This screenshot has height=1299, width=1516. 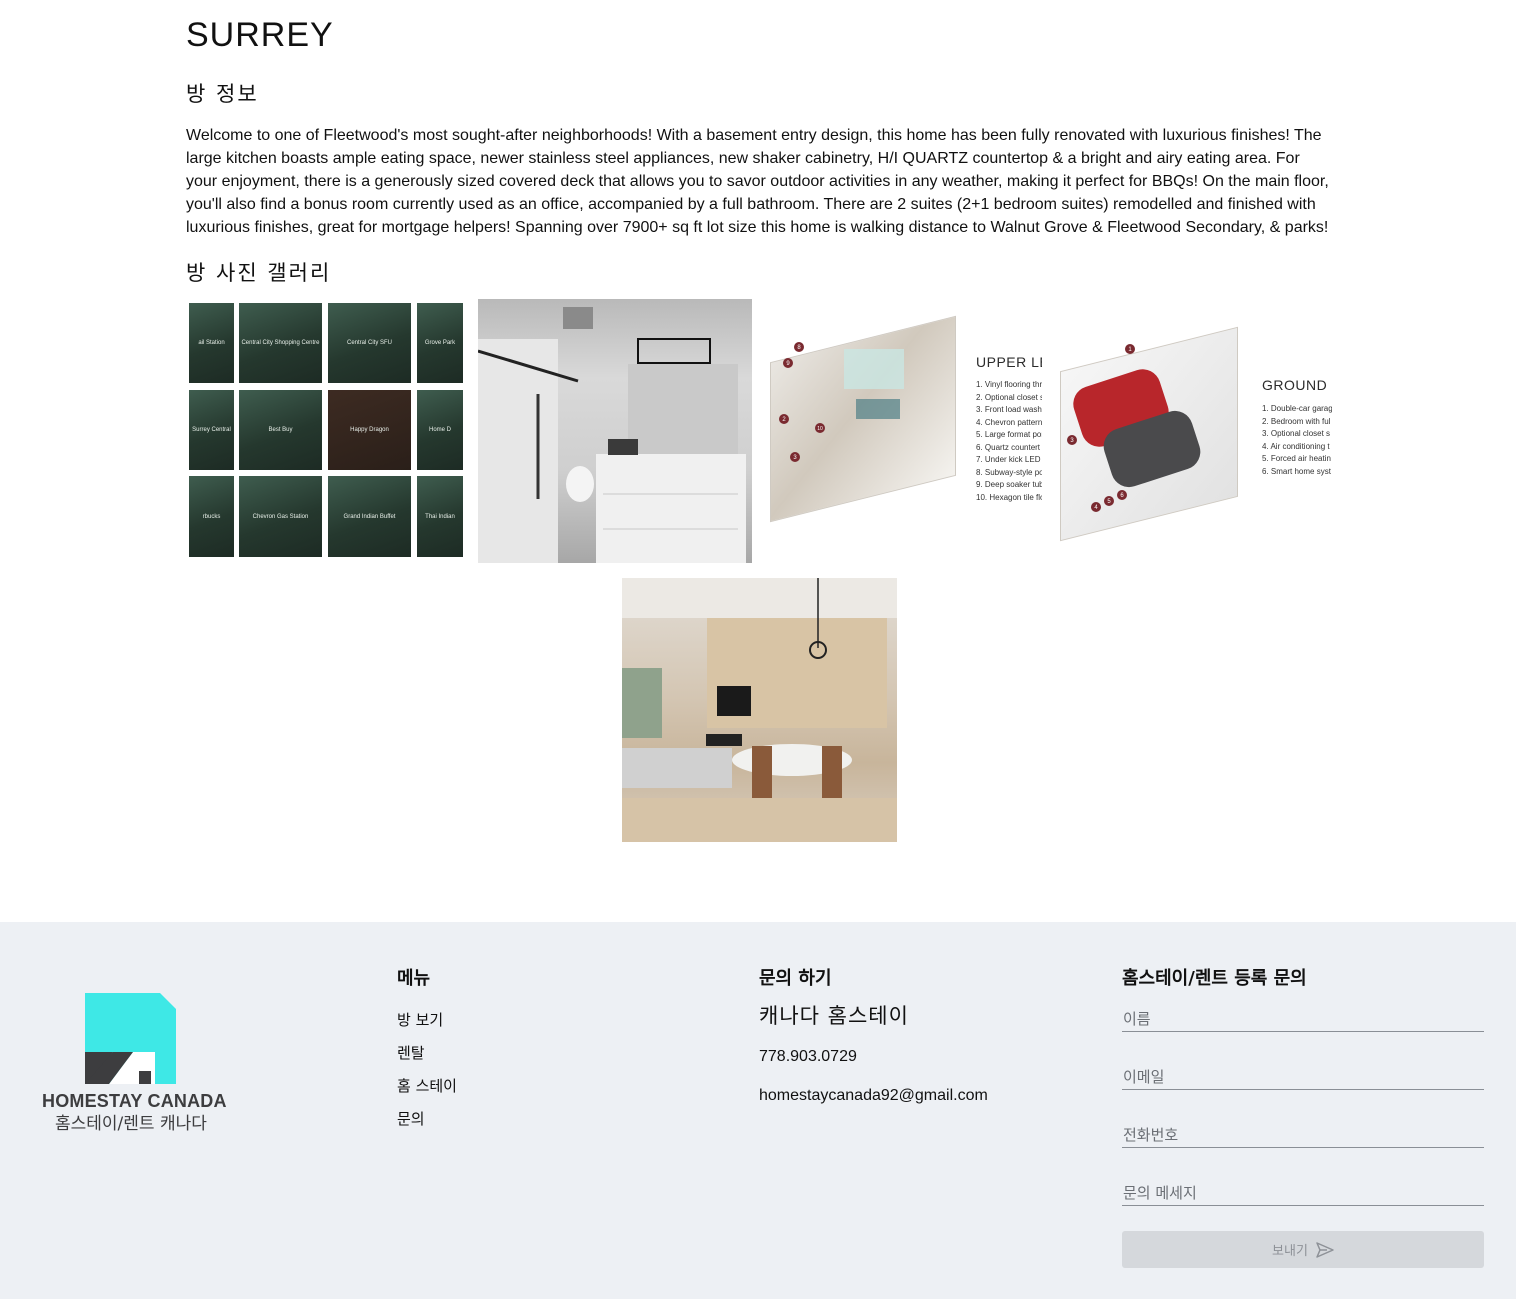 I want to click on map-tile: Happy Dragon, so click(x=369, y=430).